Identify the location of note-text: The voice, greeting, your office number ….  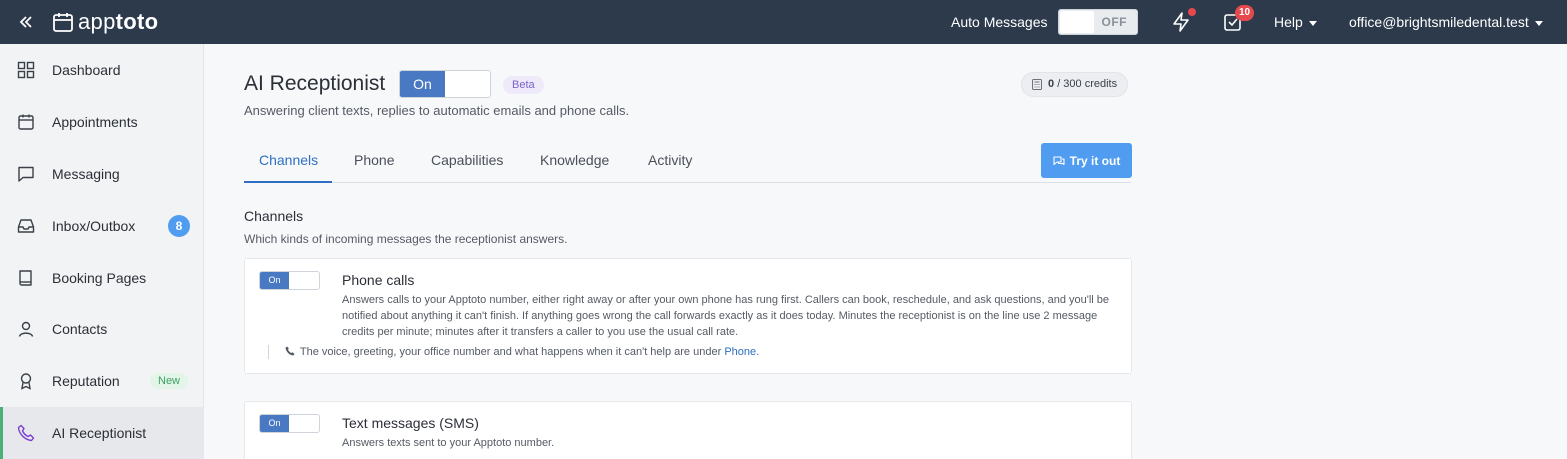
(510, 352).